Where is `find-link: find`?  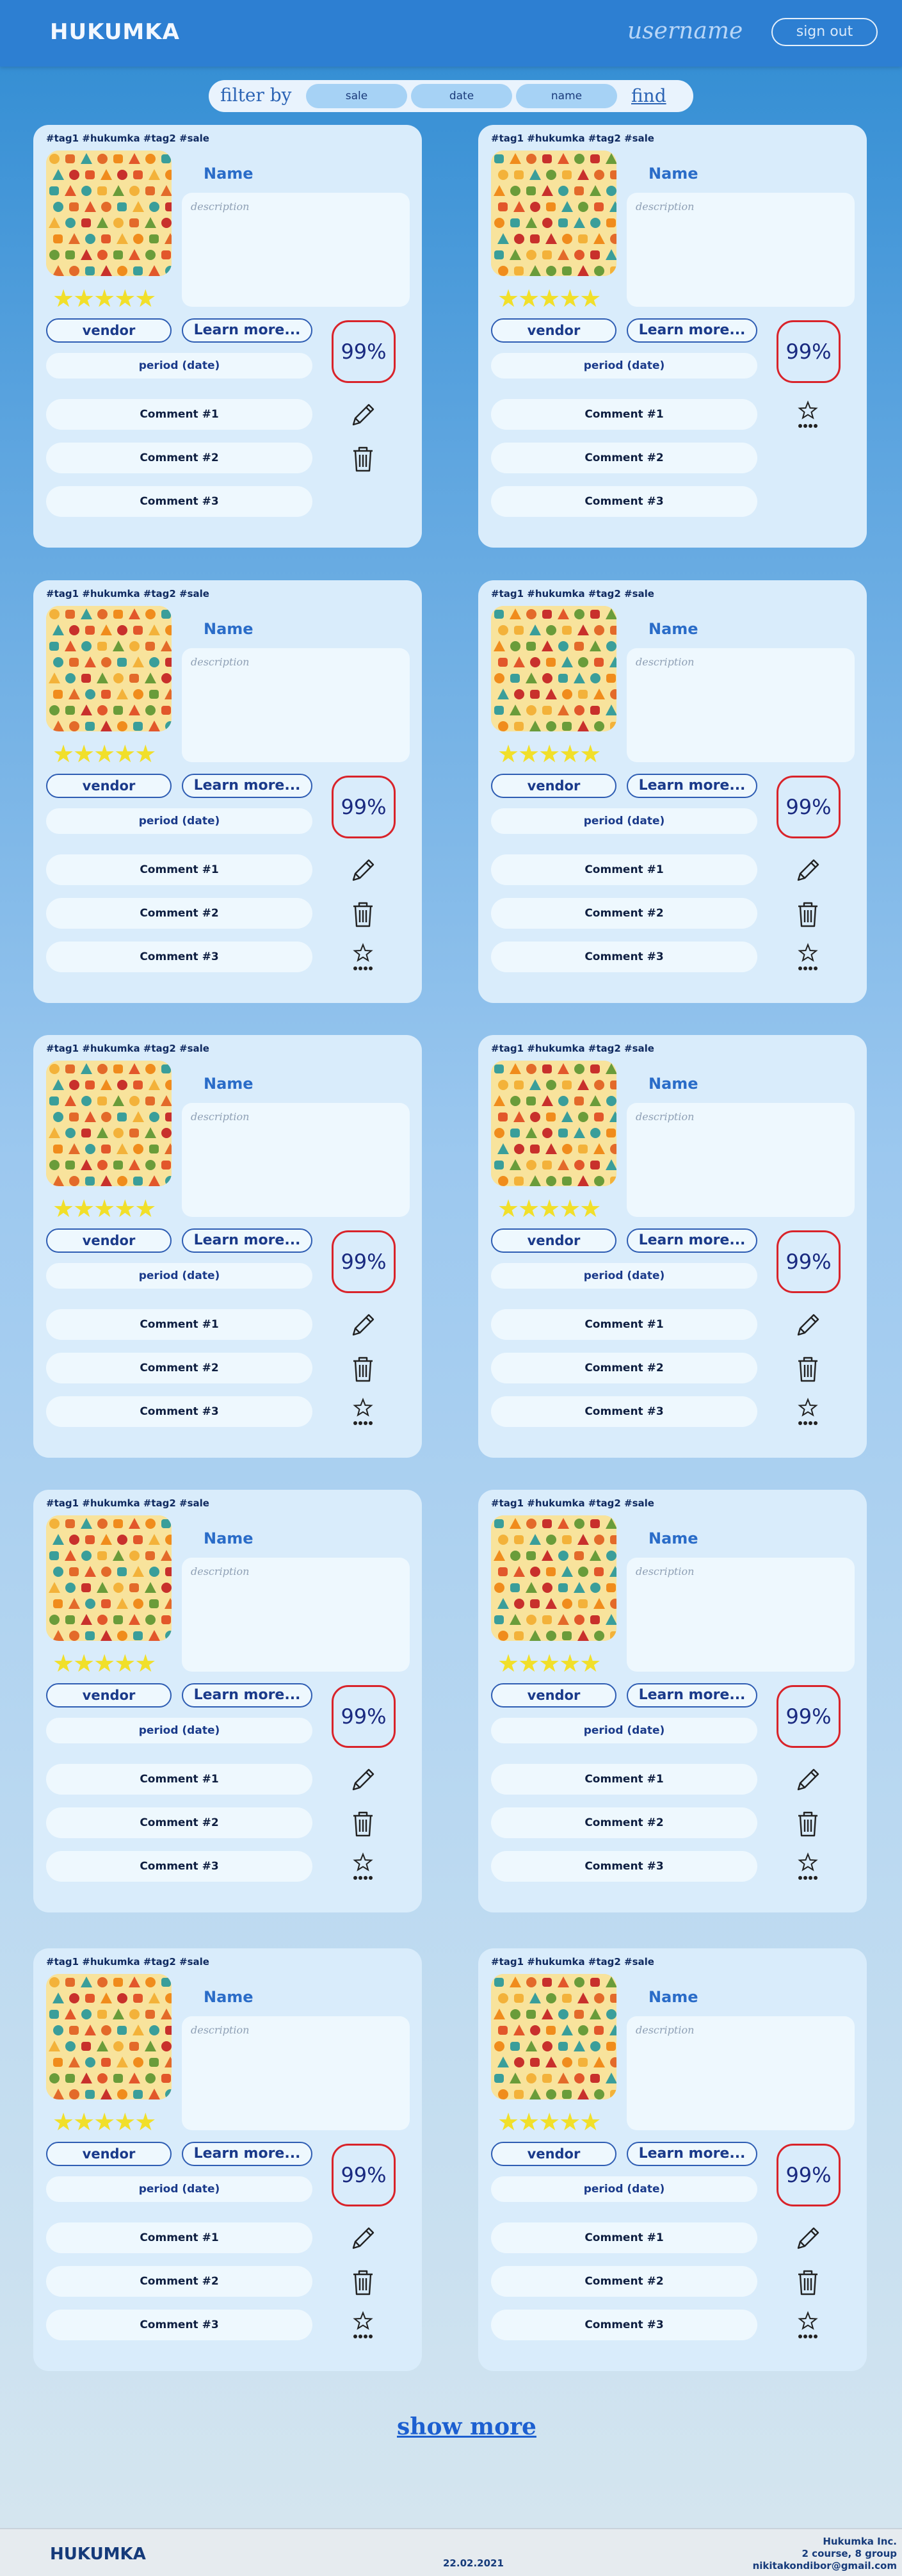
find-link: find is located at coordinates (648, 95).